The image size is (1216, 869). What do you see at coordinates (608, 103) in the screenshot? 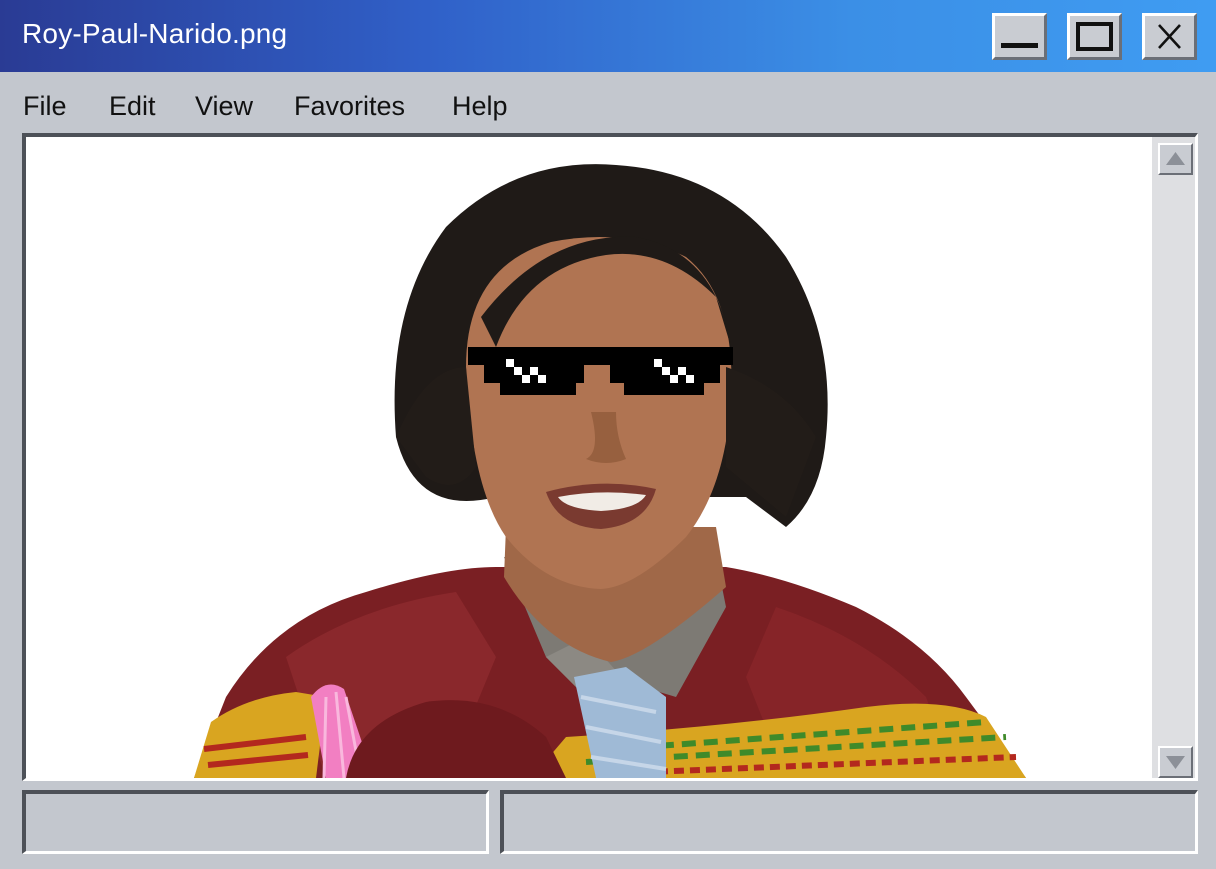
I see `menu-bar: File Edit View Favorites Help` at bounding box center [608, 103].